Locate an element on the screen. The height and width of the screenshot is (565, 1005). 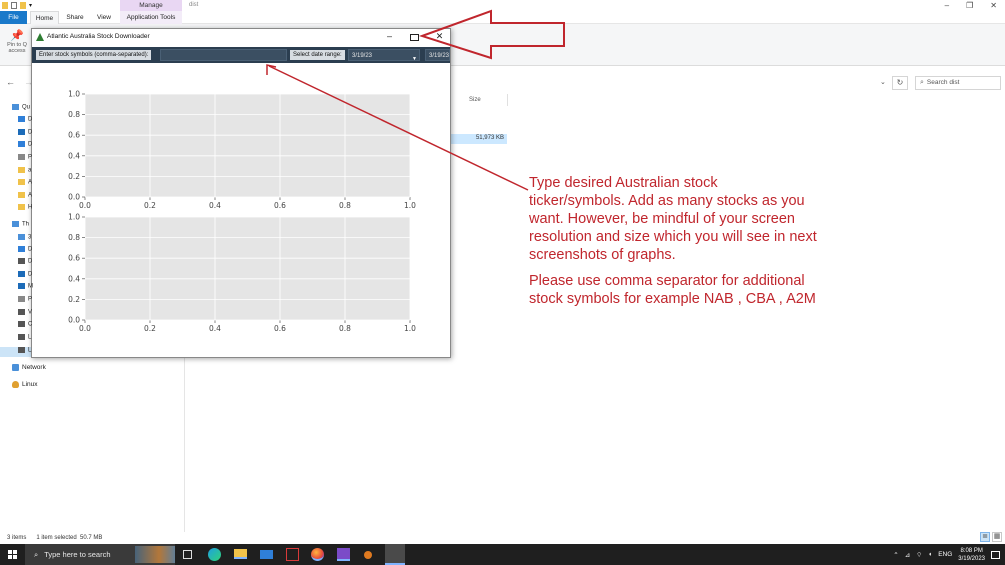
back-arrow-icon: ← is located at coordinates (10, 82).